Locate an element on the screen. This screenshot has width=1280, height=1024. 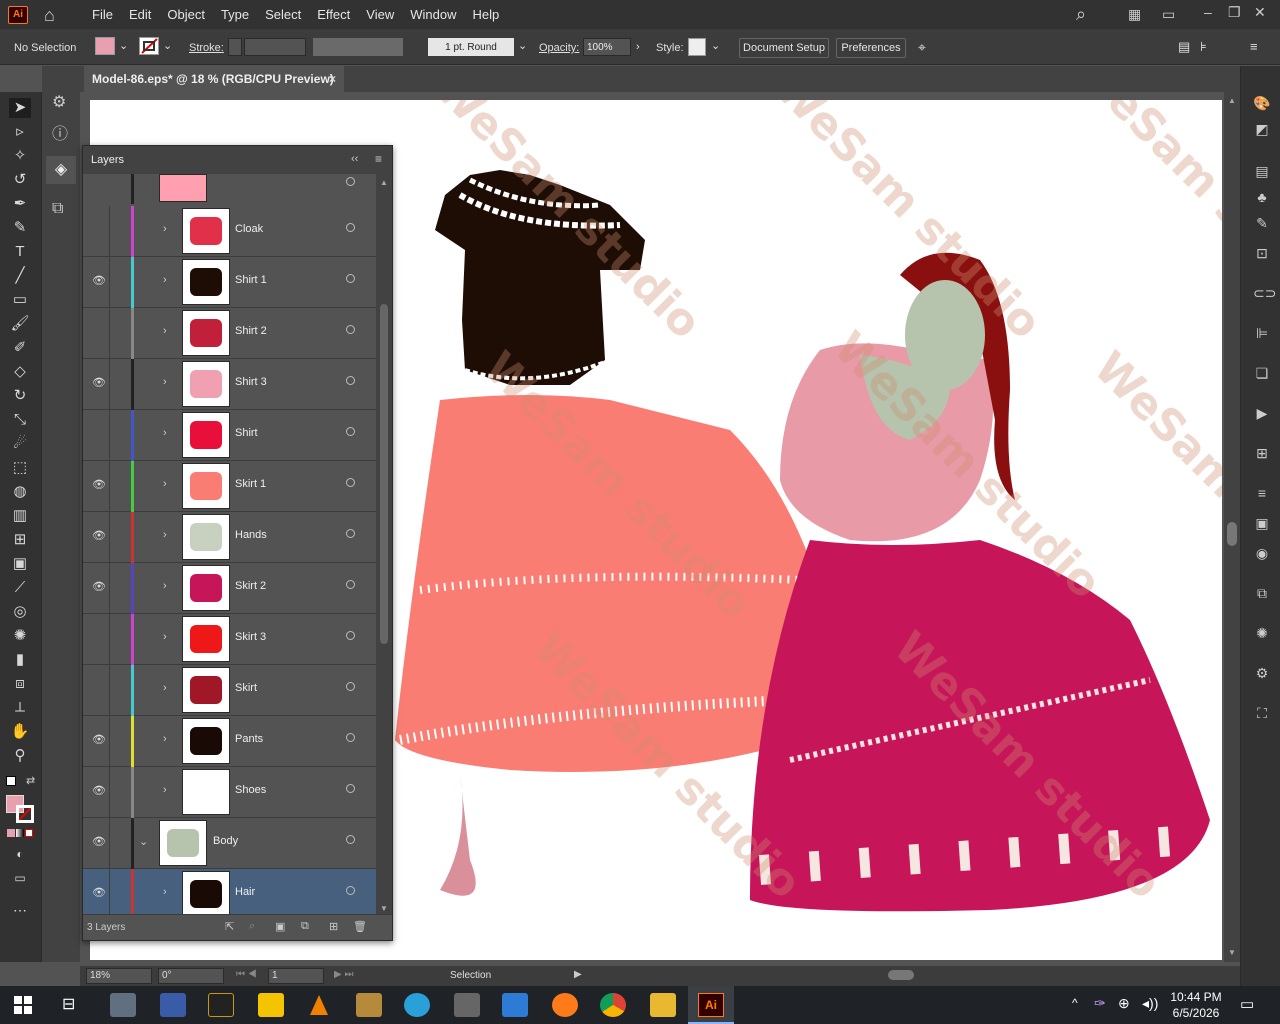
scroll-up-icon: ▲ is located at coordinates (1232, 100).